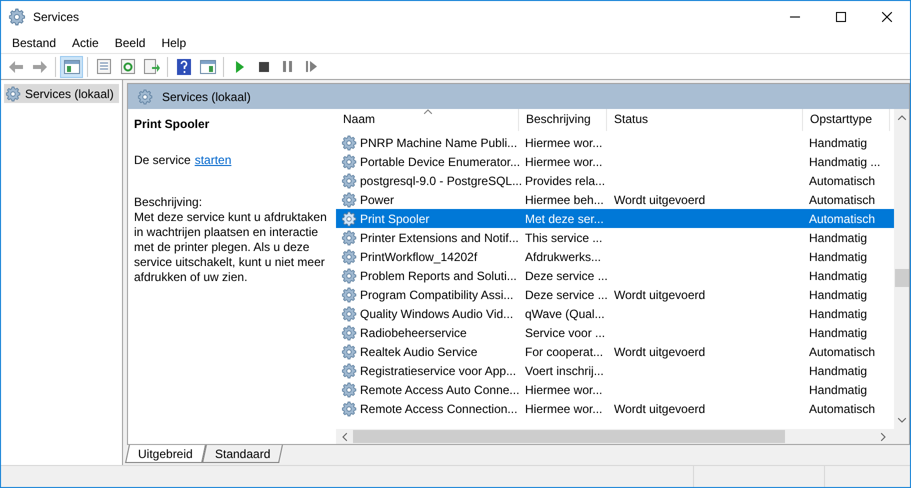 Image resolution: width=911 pixels, height=488 pixels. What do you see at coordinates (61, 93) in the screenshot?
I see `tree-item: Services (lokaal)` at bounding box center [61, 93].